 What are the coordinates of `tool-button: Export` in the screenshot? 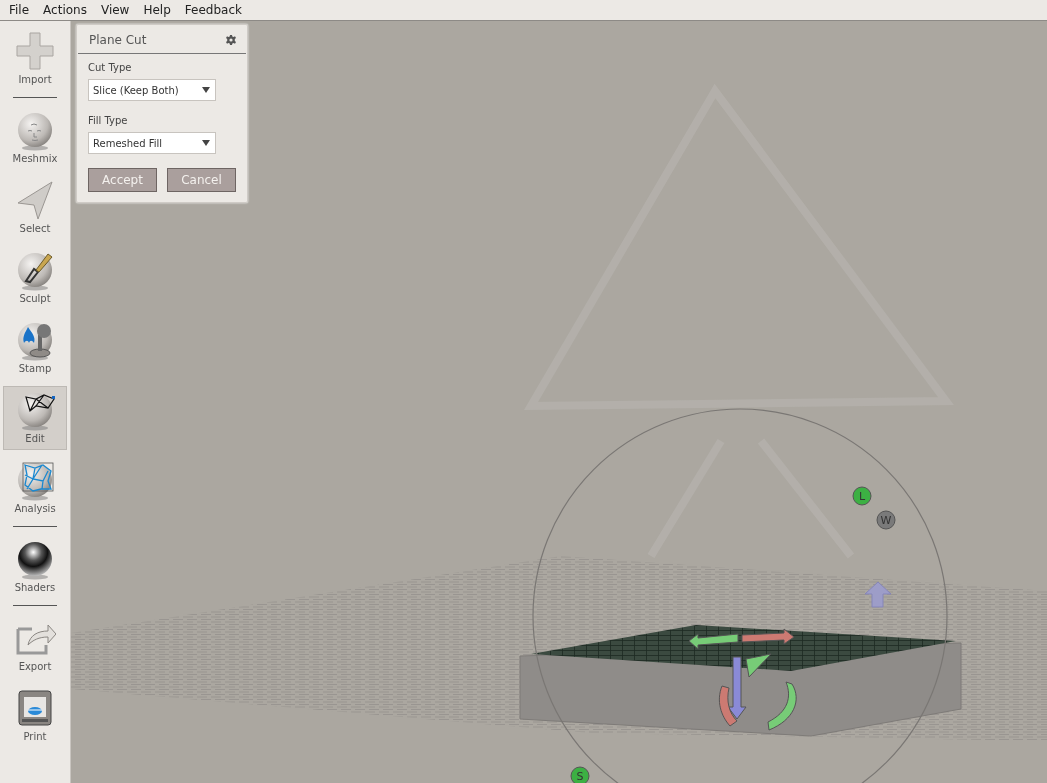 It's located at (35, 646).